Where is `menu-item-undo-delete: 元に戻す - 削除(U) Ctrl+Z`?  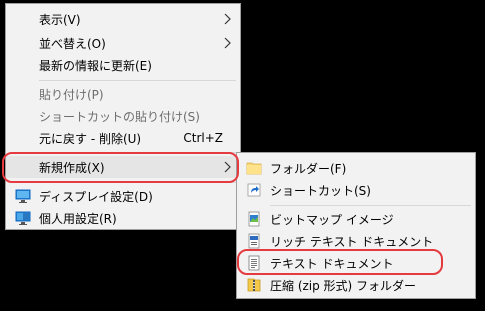 menu-item-undo-delete: 元に戻す - 削除(U) Ctrl+Z is located at coordinates (123, 138).